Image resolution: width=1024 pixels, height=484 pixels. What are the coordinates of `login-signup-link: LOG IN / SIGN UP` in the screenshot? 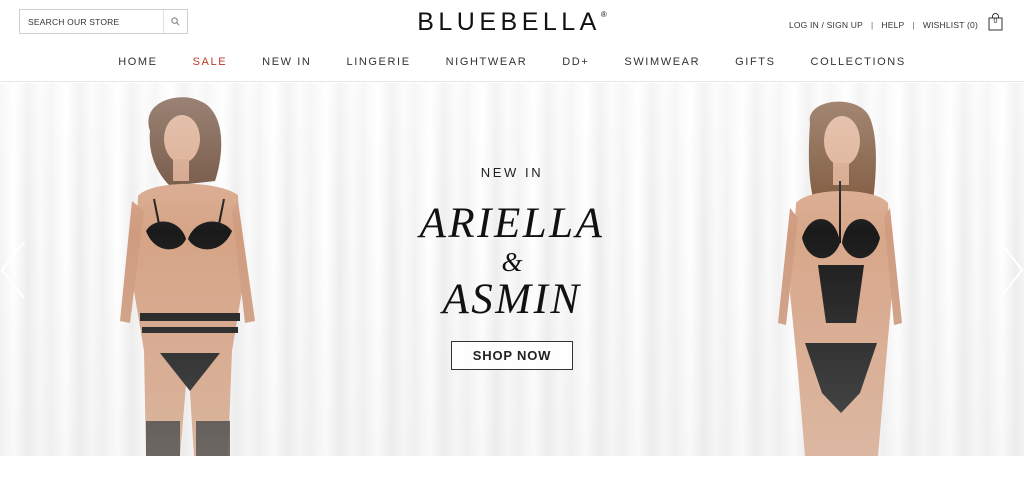 It's located at (826, 25).